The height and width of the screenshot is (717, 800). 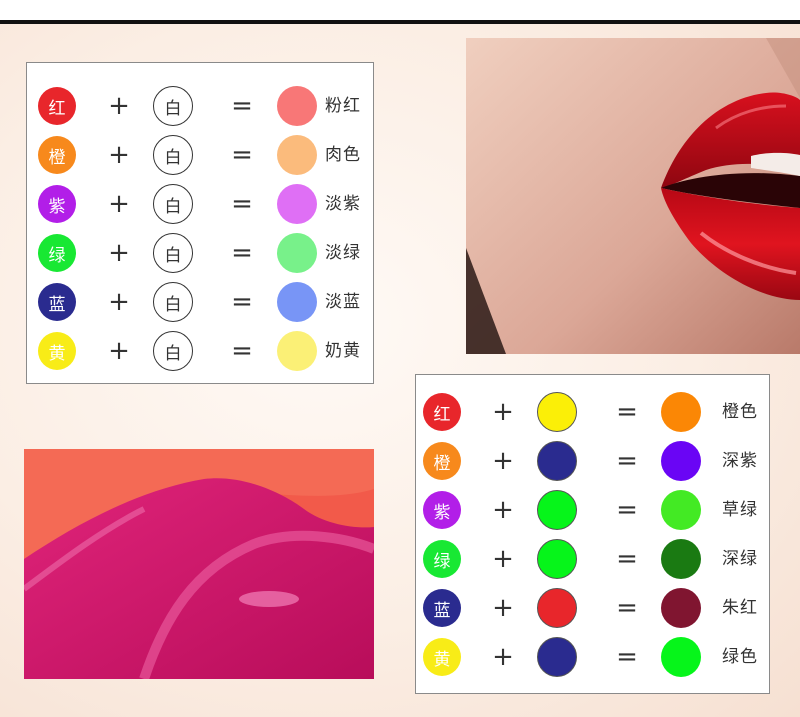 I want to click on lipstick-swirl-photo, so click(x=199, y=564).